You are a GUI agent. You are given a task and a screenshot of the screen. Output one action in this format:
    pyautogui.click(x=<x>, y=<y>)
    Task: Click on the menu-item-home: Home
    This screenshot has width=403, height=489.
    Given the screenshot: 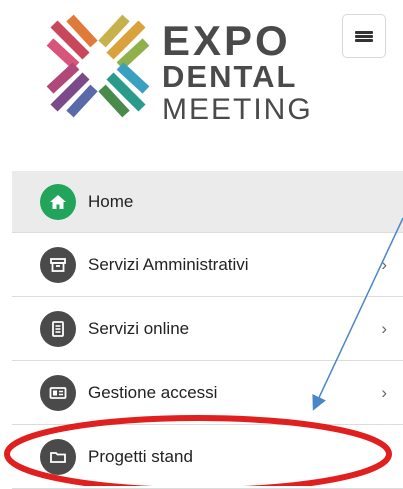 What is the action you would take?
    pyautogui.click(x=207, y=202)
    